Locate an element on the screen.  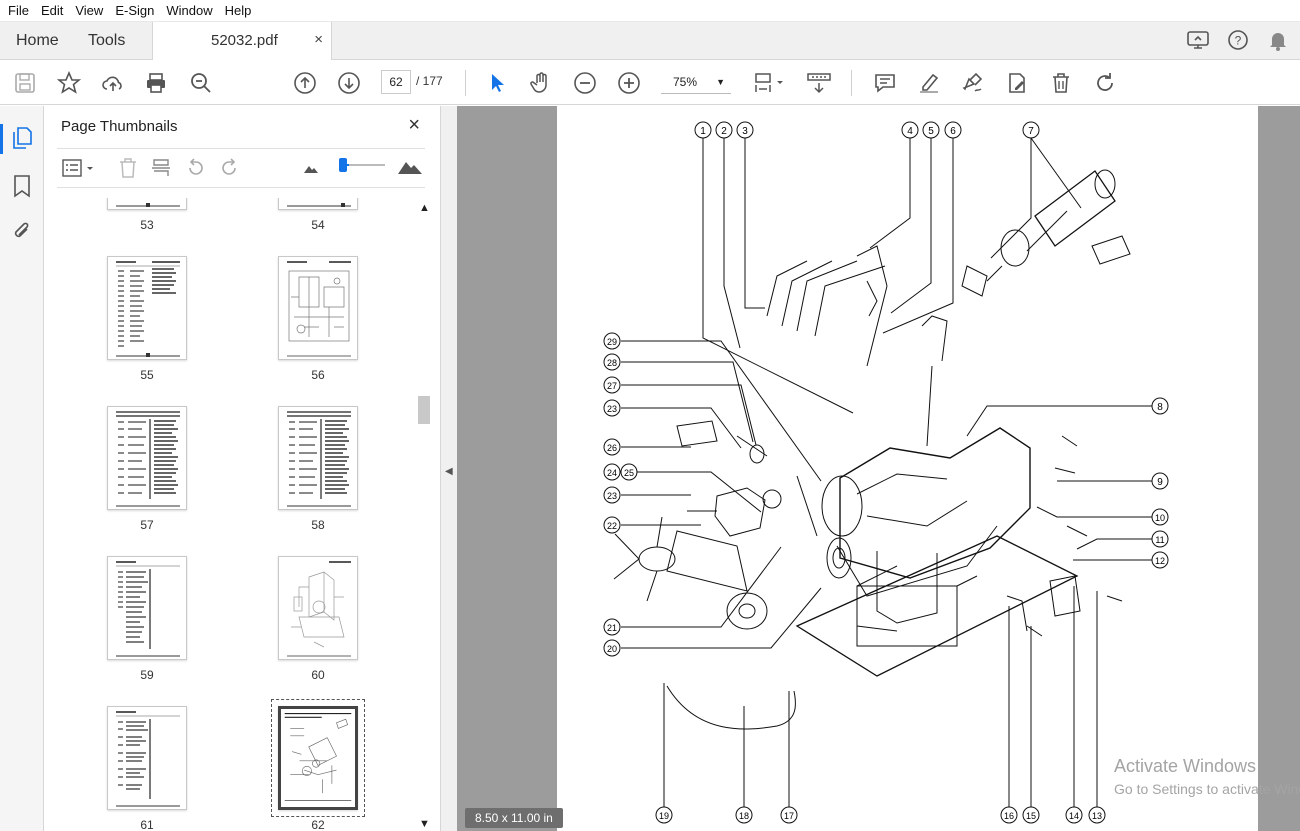
rotate-left-icon is located at coordinates (196, 169).